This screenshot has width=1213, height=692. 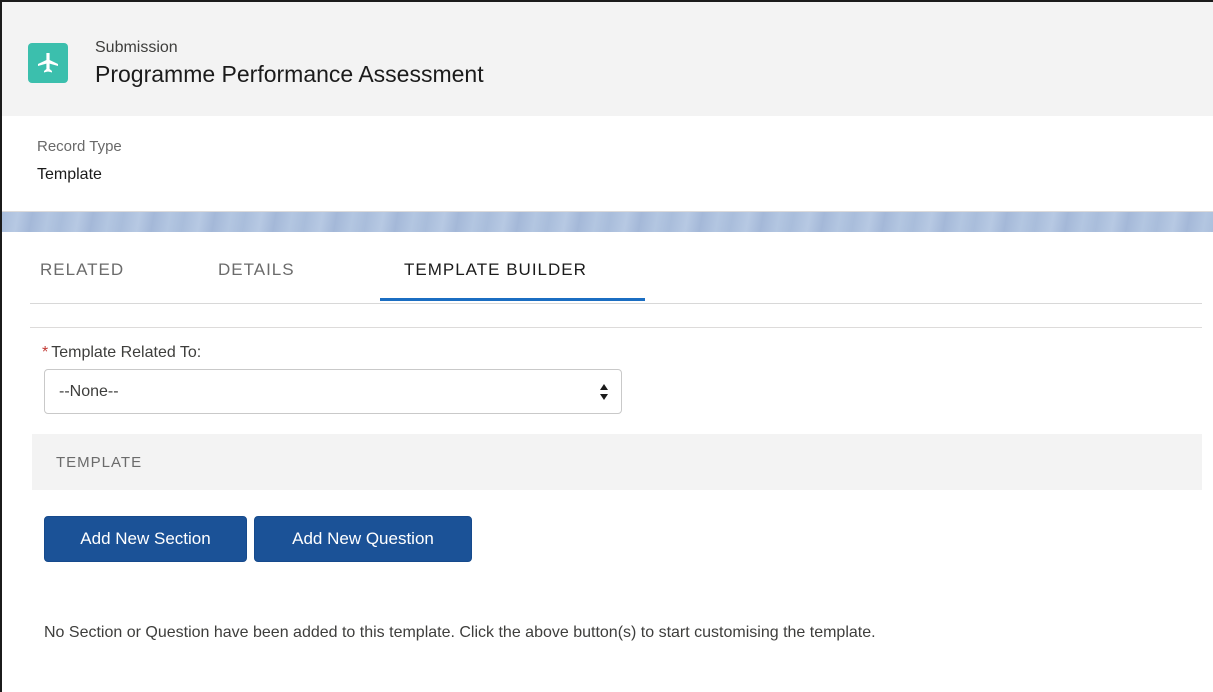 I want to click on add-new-section-button: Add New Section, so click(x=145, y=539).